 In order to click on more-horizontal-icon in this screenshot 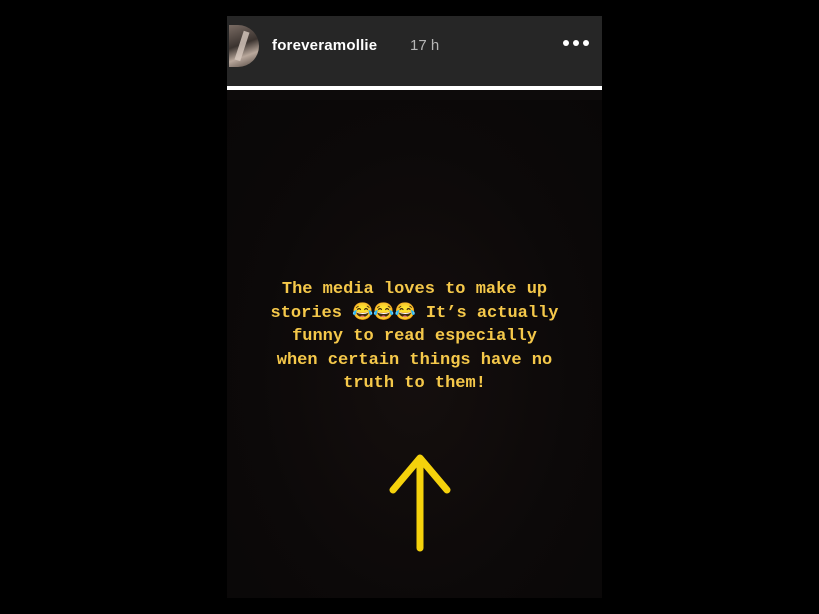, I will do `click(576, 43)`.